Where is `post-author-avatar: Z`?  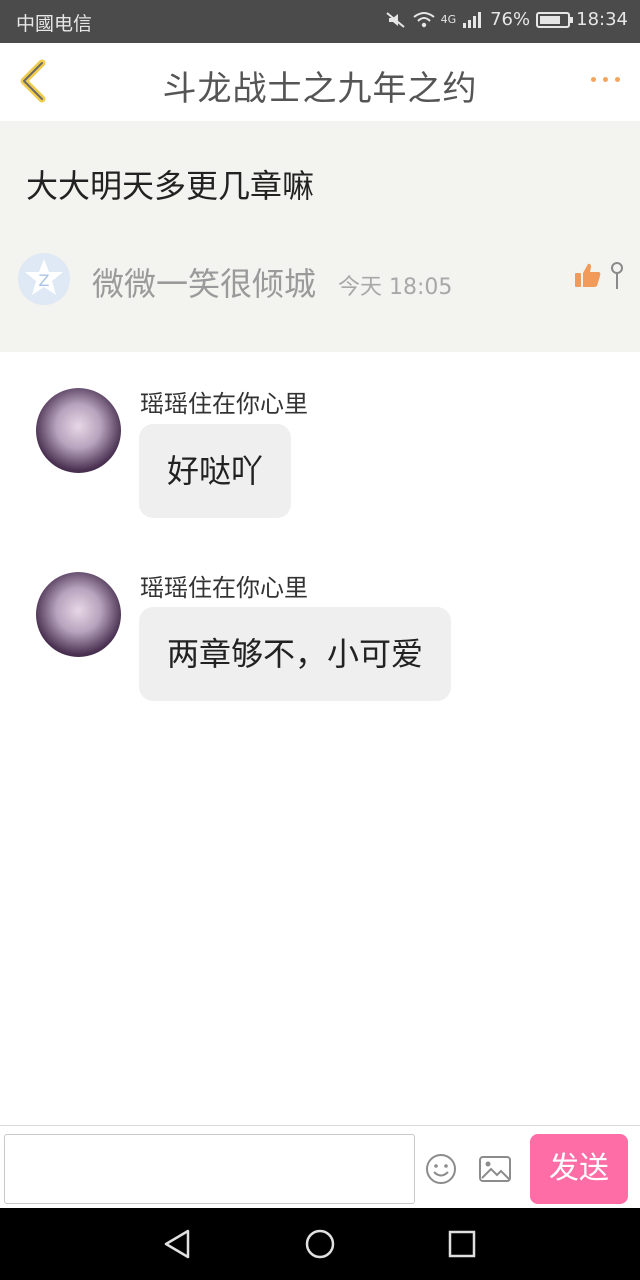
post-author-avatar: Z is located at coordinates (44, 279).